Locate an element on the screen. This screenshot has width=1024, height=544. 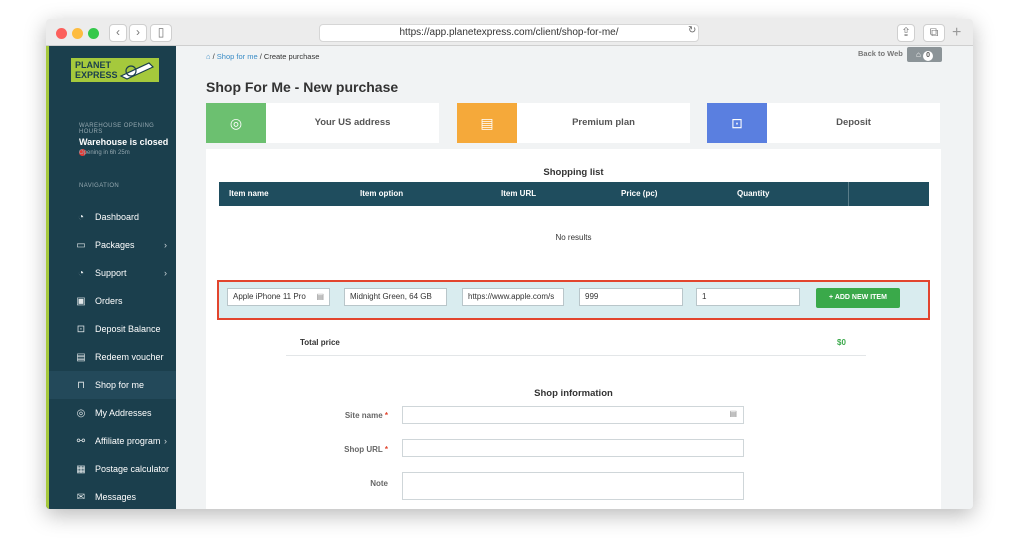
breadcrumb-shop-for-me: Shop for me is located at coordinates (237, 56).